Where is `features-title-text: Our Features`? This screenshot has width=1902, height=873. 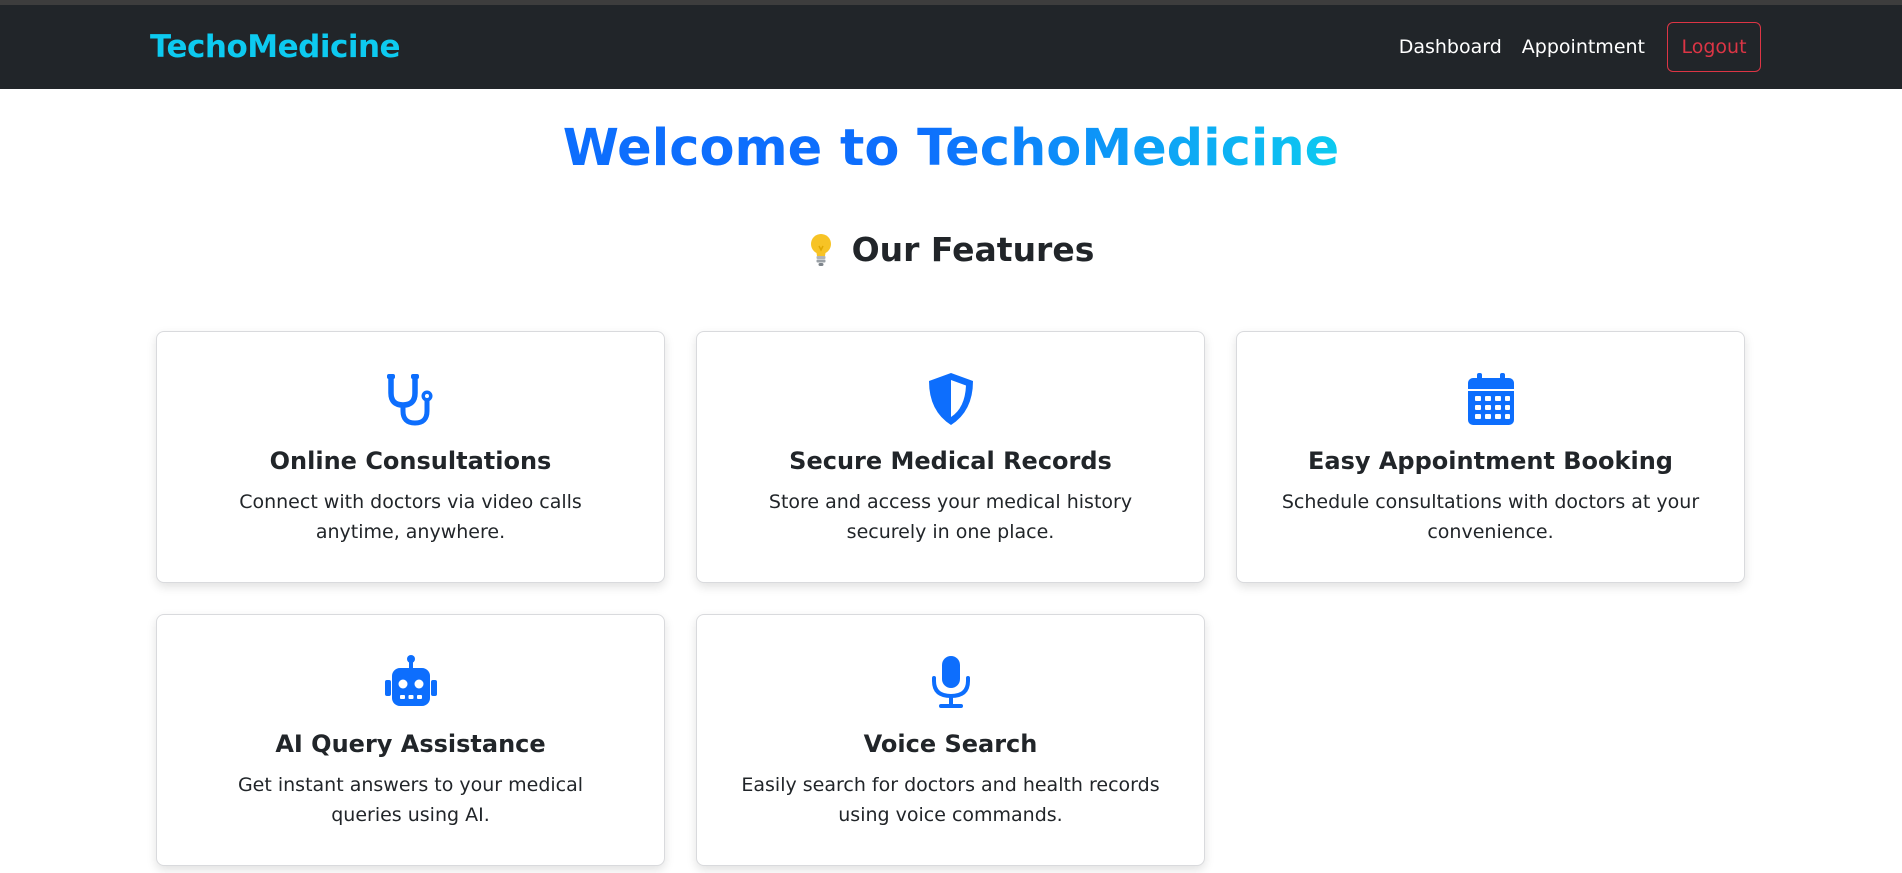
features-title-text: Our Features is located at coordinates (973, 249).